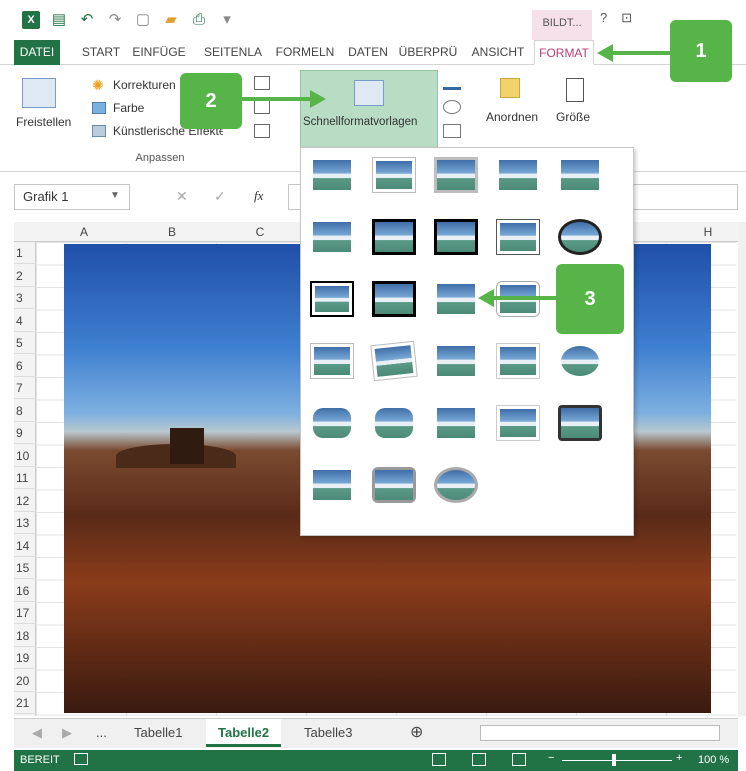 The height and width of the screenshot is (771, 746). What do you see at coordinates (37, 52) in the screenshot?
I see `tab-datei: DATEI` at bounding box center [37, 52].